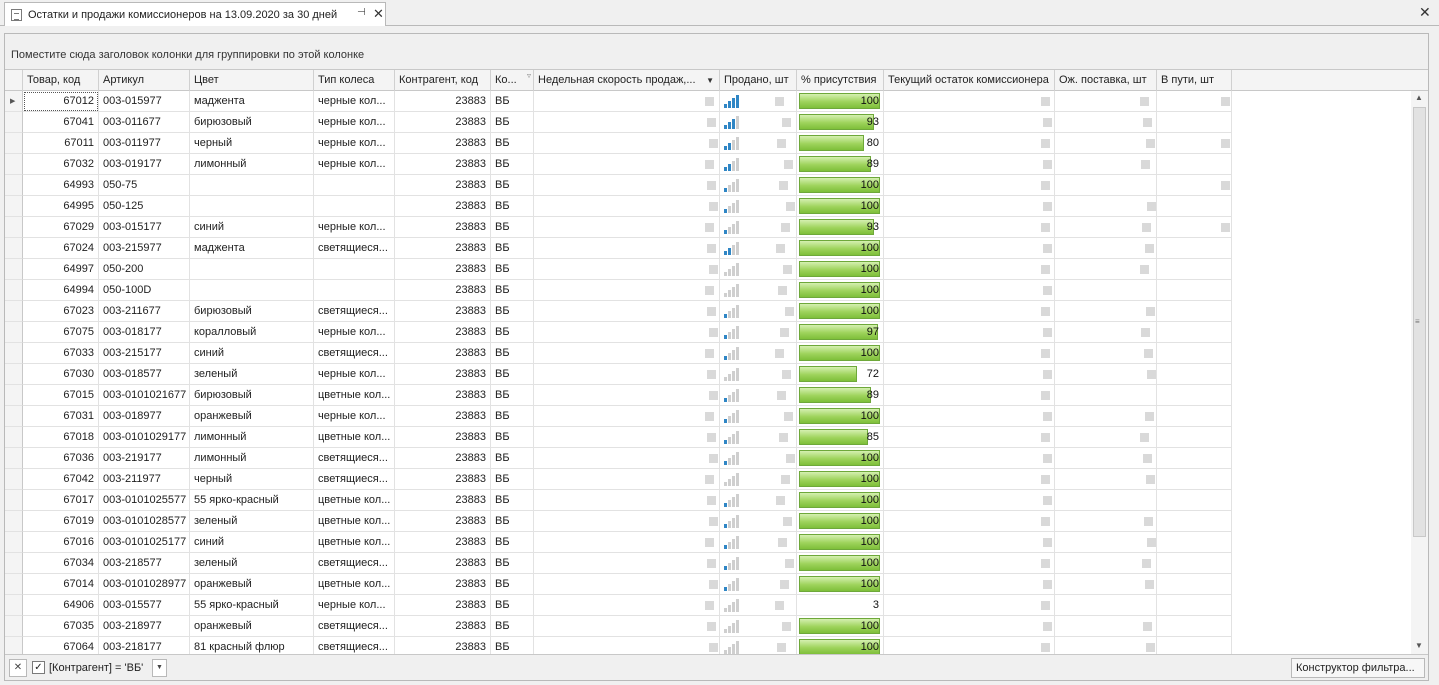 Image resolution: width=1439 pixels, height=685 pixels. Describe the element at coordinates (1419, 645) in the screenshot. I see `scroll-down-icon: ▼` at that location.